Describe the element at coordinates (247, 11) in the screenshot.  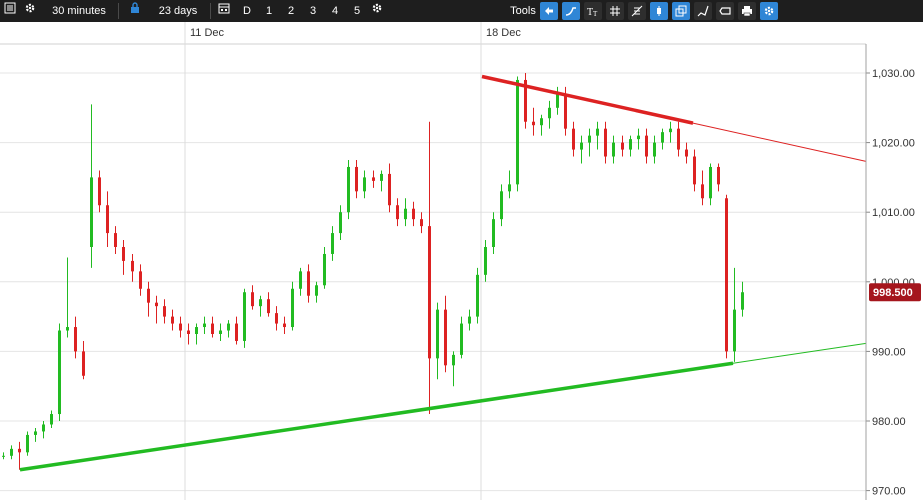
I see `period-button-d: D` at that location.